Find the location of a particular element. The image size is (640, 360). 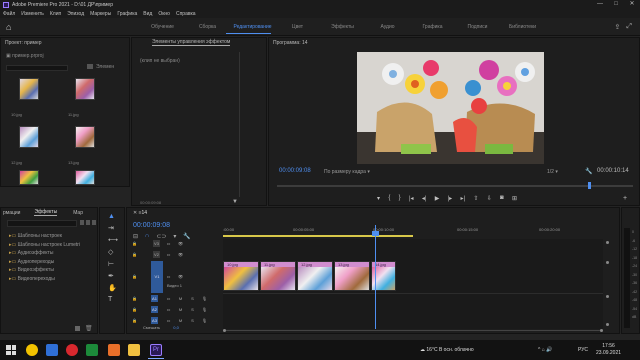

step-back-icon: ◂| is located at coordinates (424, 199).